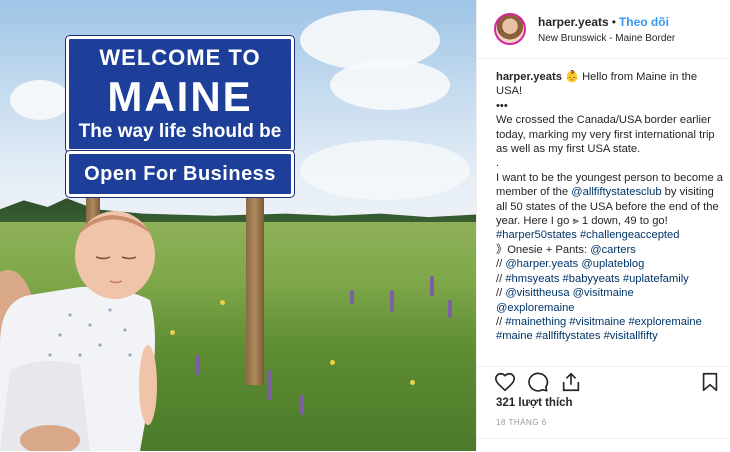 This screenshot has width=730, height=452. Describe the element at coordinates (588, 235) in the screenshot. I see `hashtags-challenge: #harper50states #challengeaccepted` at that location.